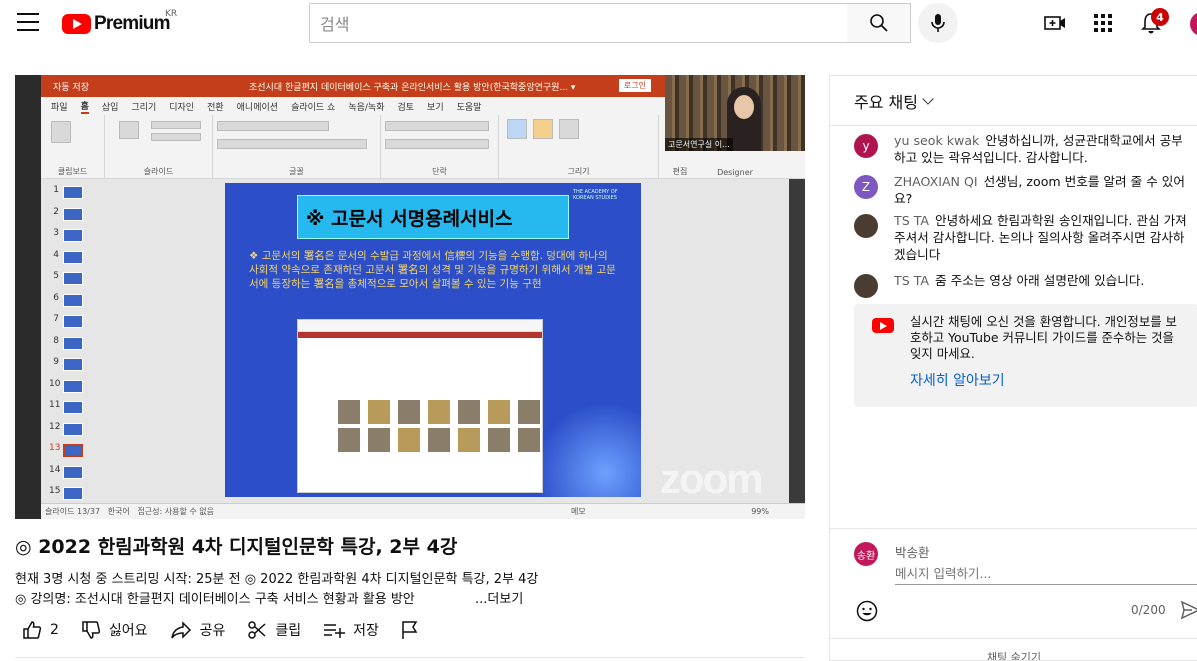  I want to click on ppt-menu-item: 홈, so click(84, 106).